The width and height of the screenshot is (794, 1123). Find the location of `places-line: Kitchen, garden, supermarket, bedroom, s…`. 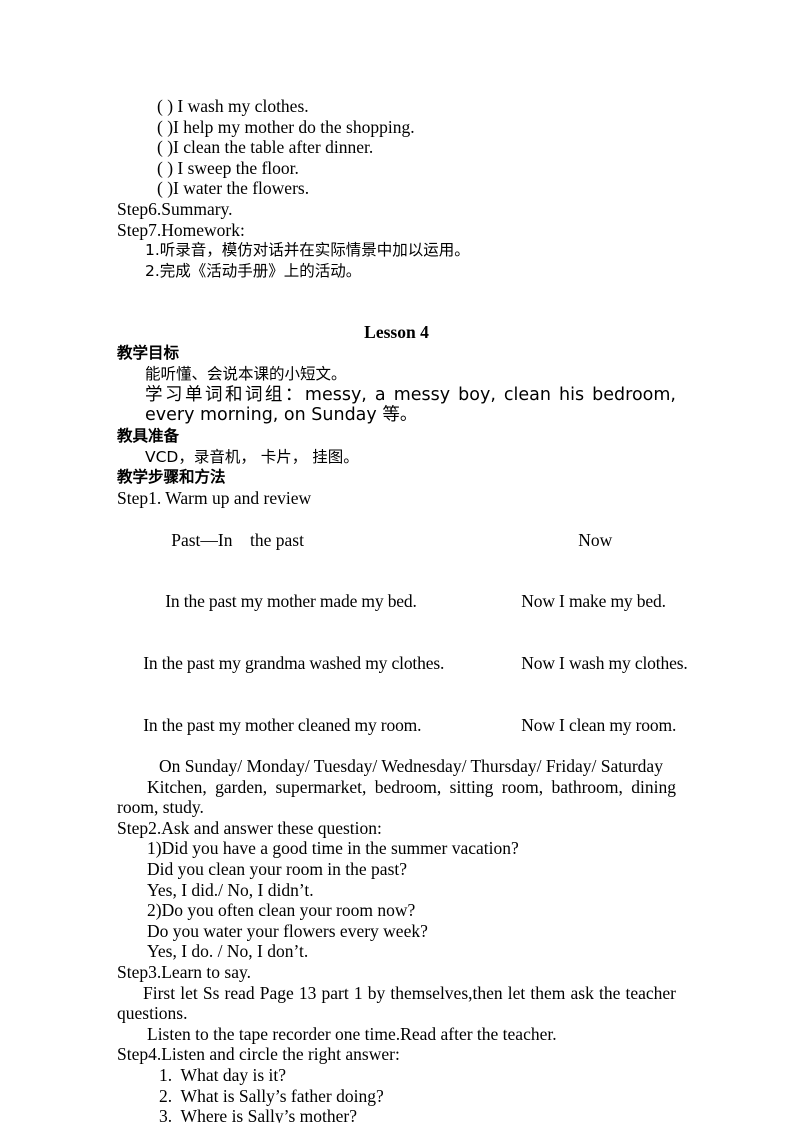

places-line: Kitchen, garden, supermarket, bedroom, s… is located at coordinates (396, 797).